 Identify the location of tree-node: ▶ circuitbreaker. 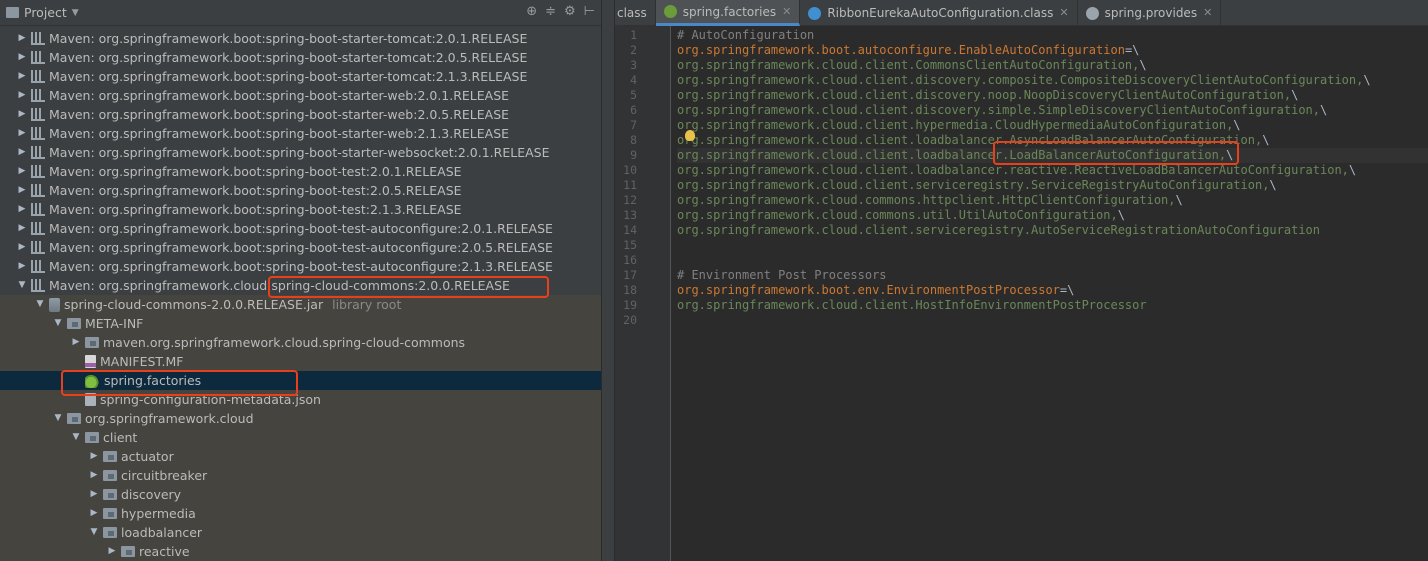
(300, 475).